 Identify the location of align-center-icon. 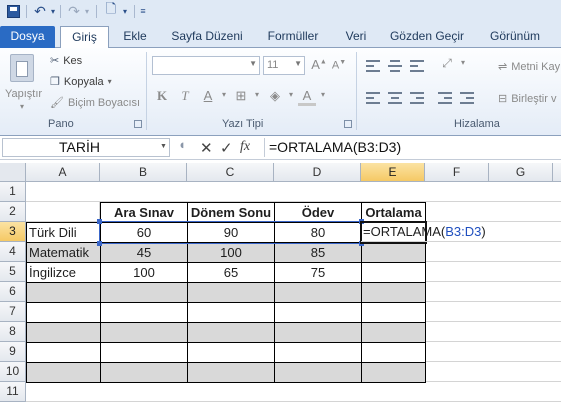
(395, 98).